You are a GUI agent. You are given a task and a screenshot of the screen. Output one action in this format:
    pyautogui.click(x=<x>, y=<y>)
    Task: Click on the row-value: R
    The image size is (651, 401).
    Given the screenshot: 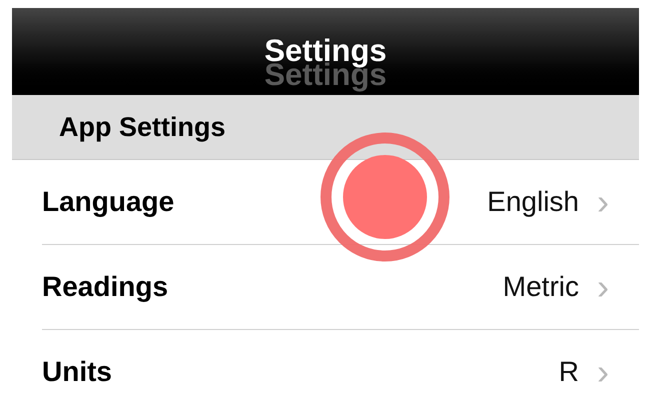 What is the action you would take?
    pyautogui.click(x=568, y=370)
    